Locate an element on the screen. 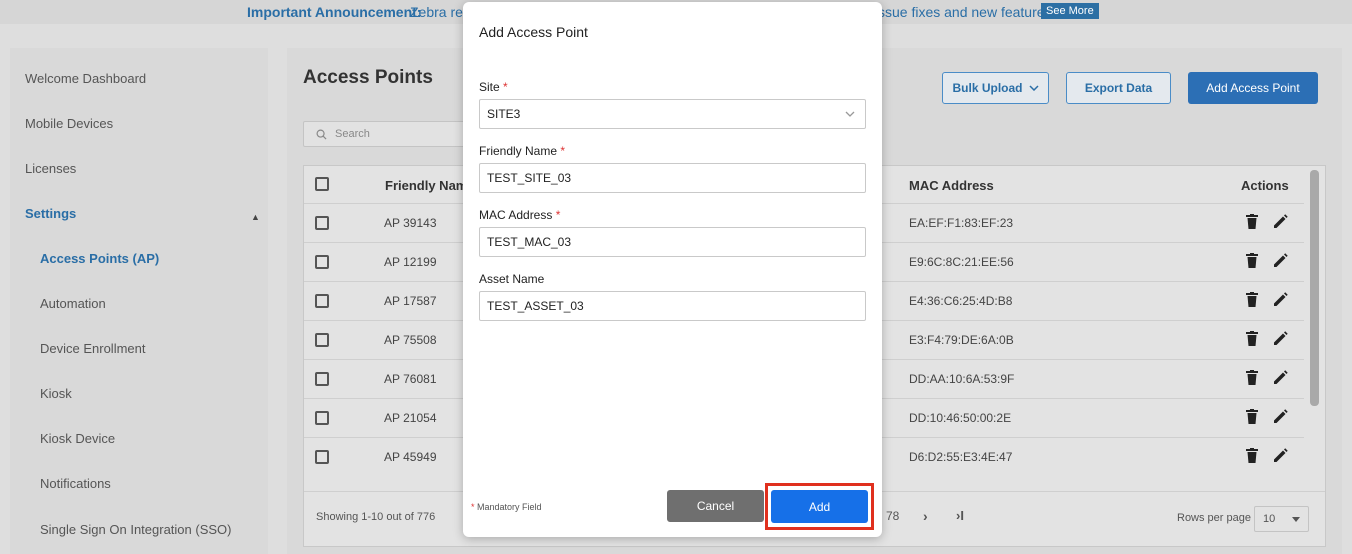  search-input: Search is located at coordinates (388, 134).